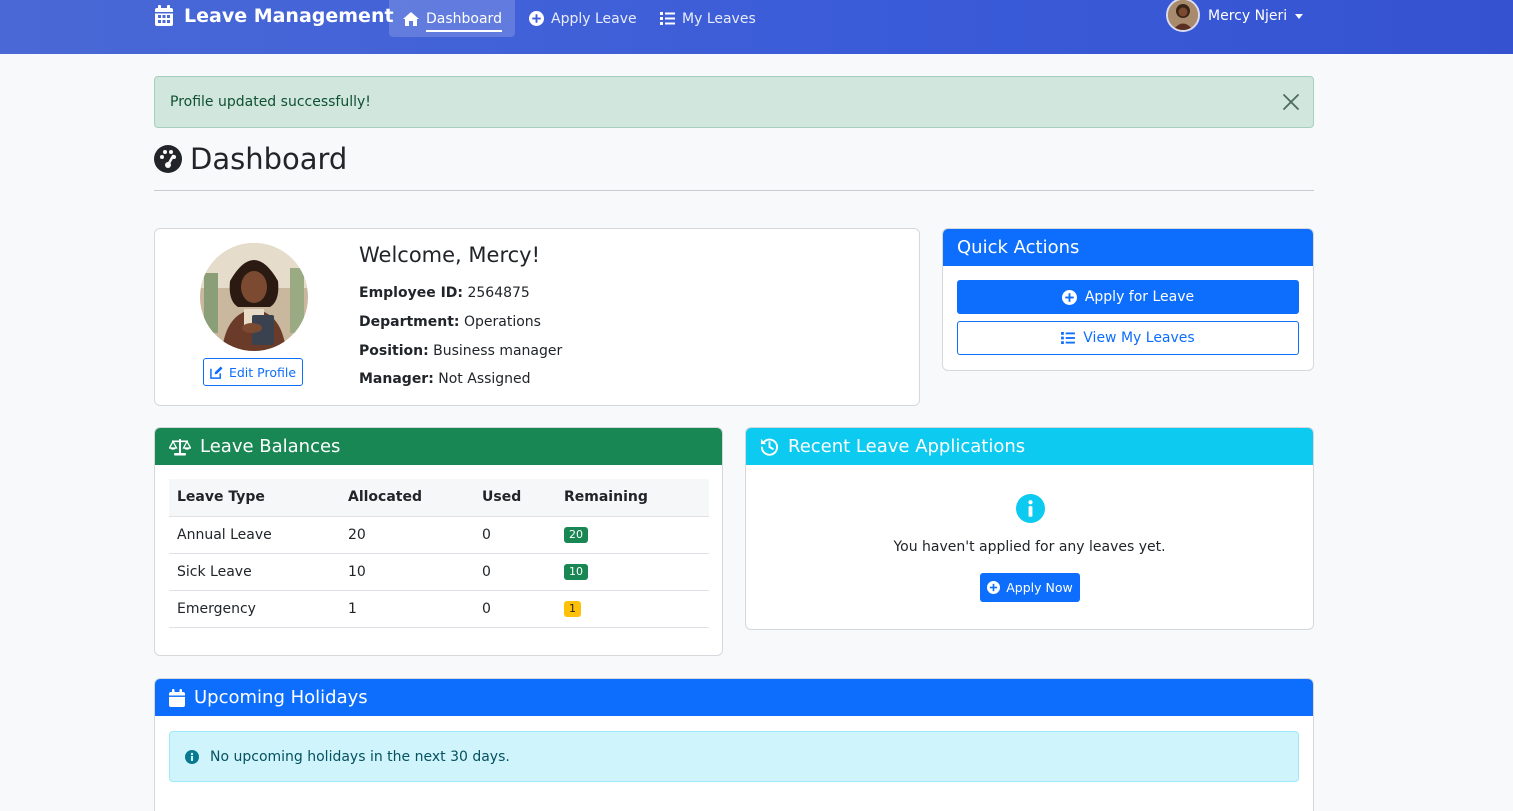 This screenshot has width=1513, height=811. Describe the element at coordinates (484, 379) in the screenshot. I see `manager-value: Not Assigned` at that location.